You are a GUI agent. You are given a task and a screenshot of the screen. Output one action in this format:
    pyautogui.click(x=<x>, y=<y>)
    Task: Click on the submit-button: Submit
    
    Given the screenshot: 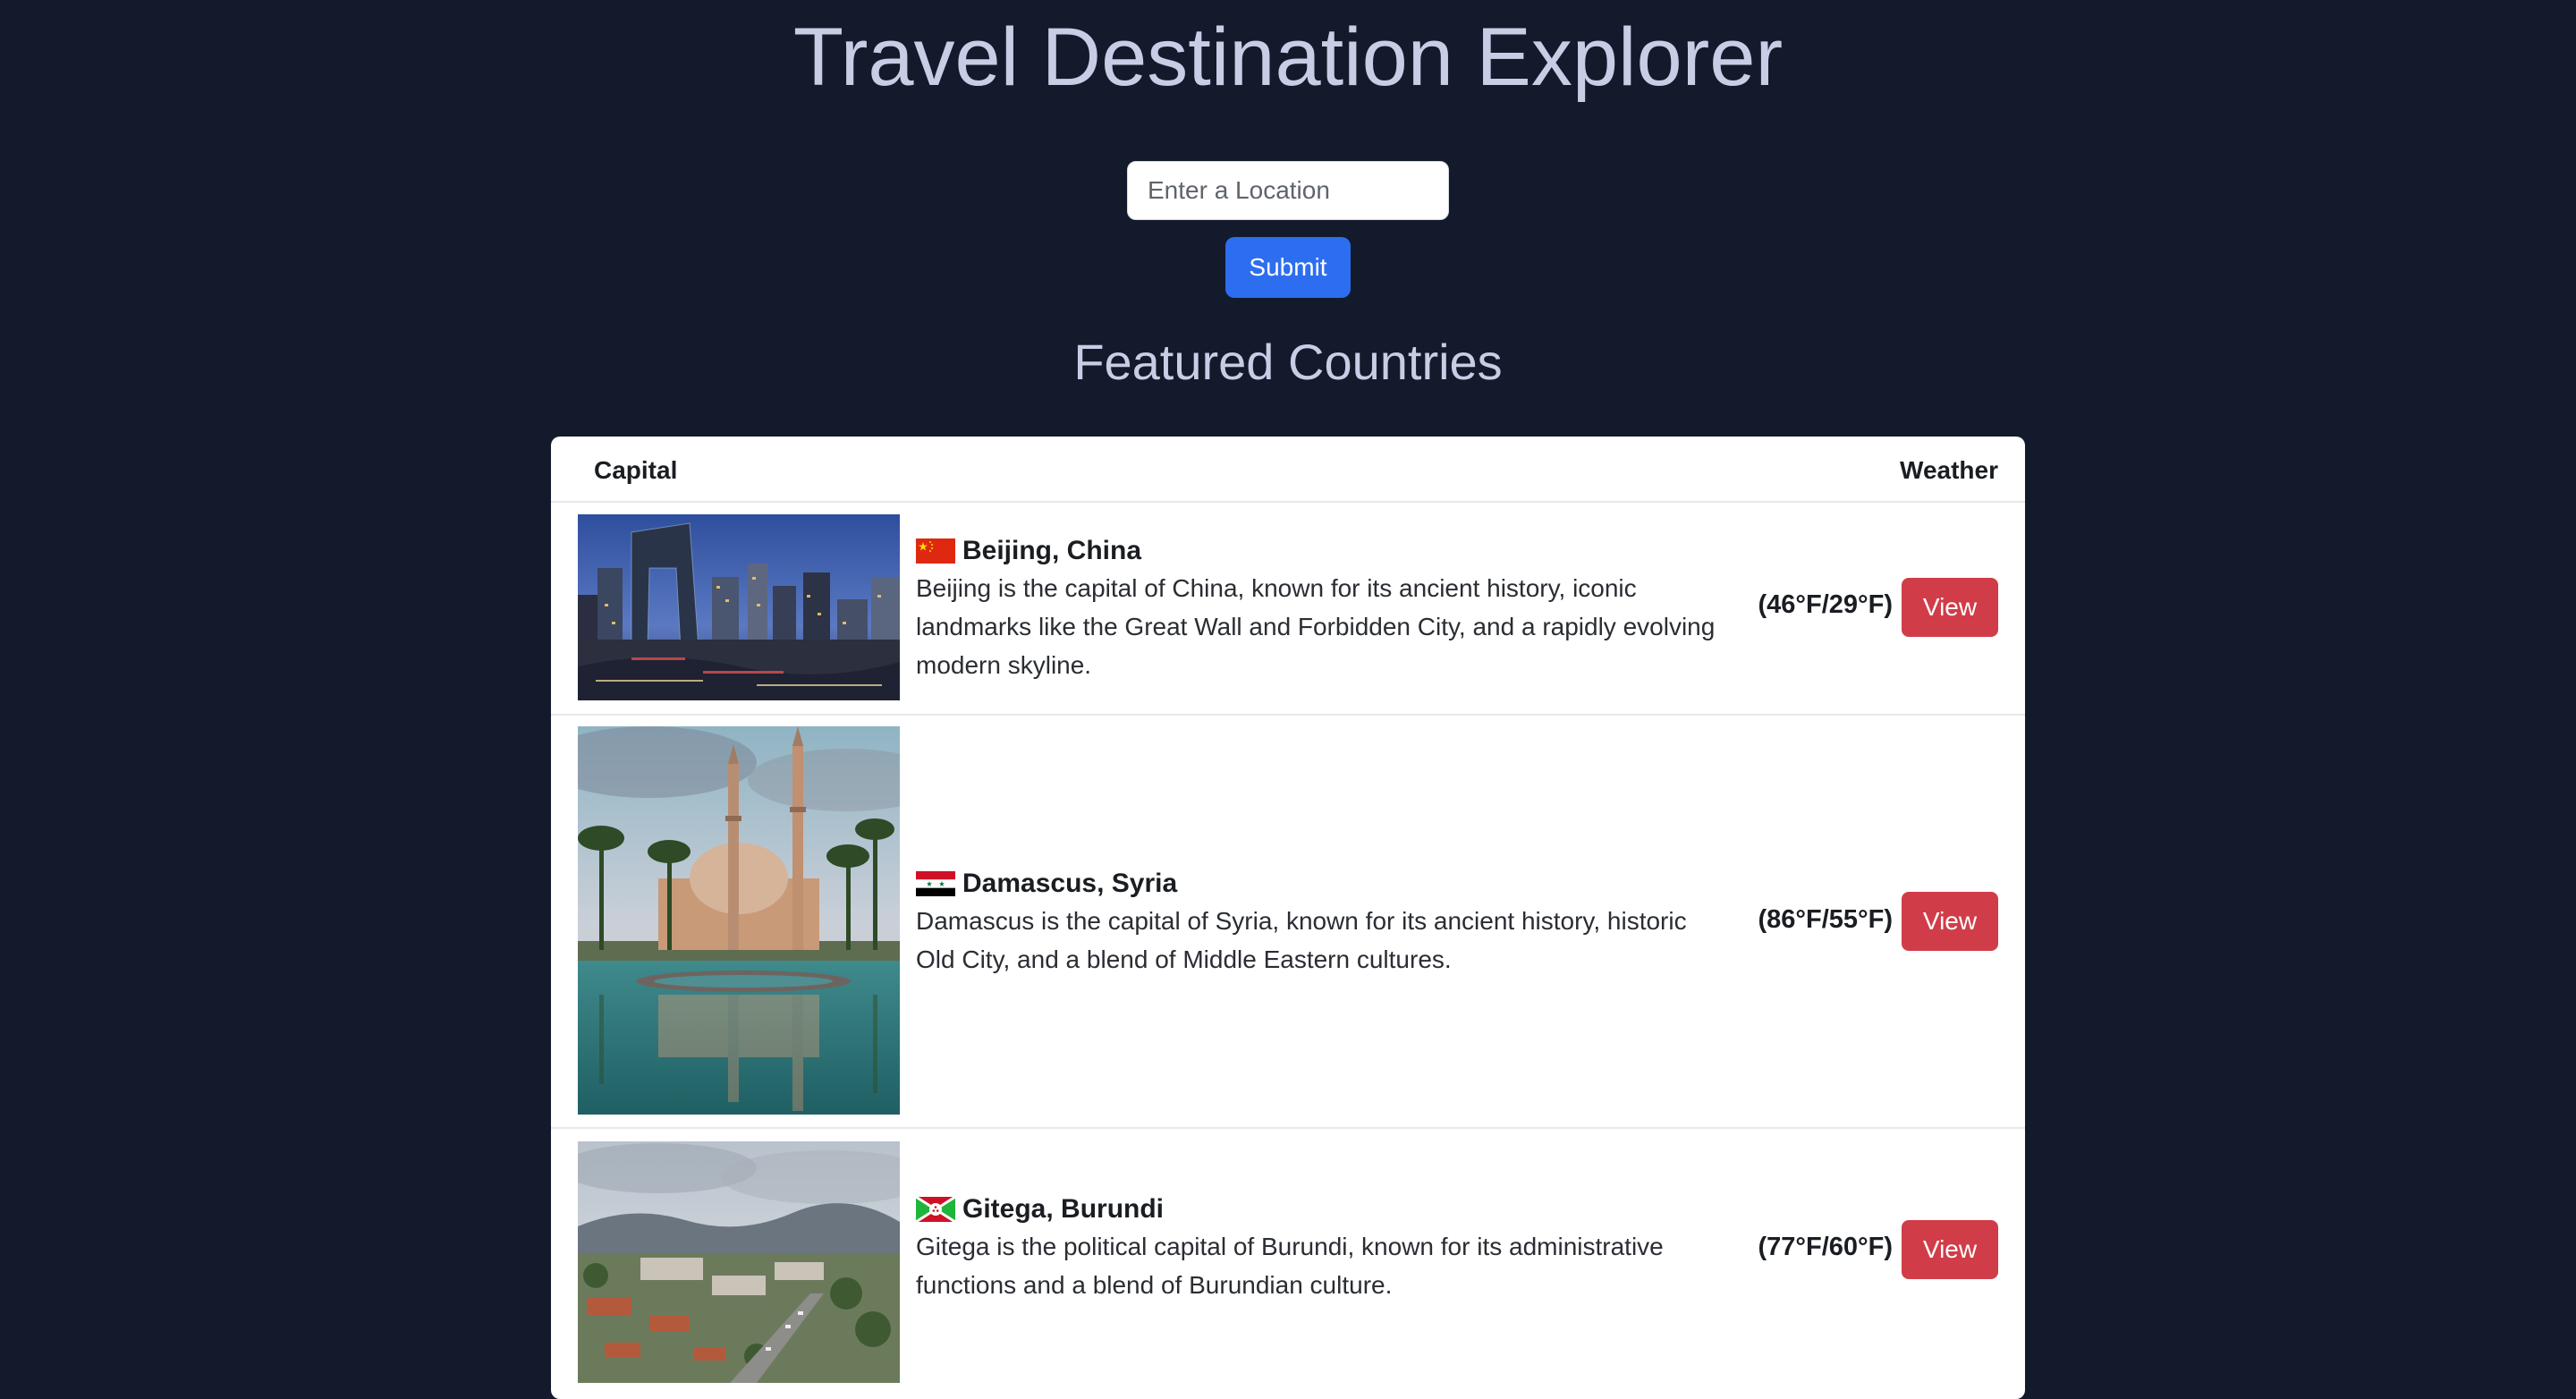 What is the action you would take?
    pyautogui.click(x=1288, y=267)
    